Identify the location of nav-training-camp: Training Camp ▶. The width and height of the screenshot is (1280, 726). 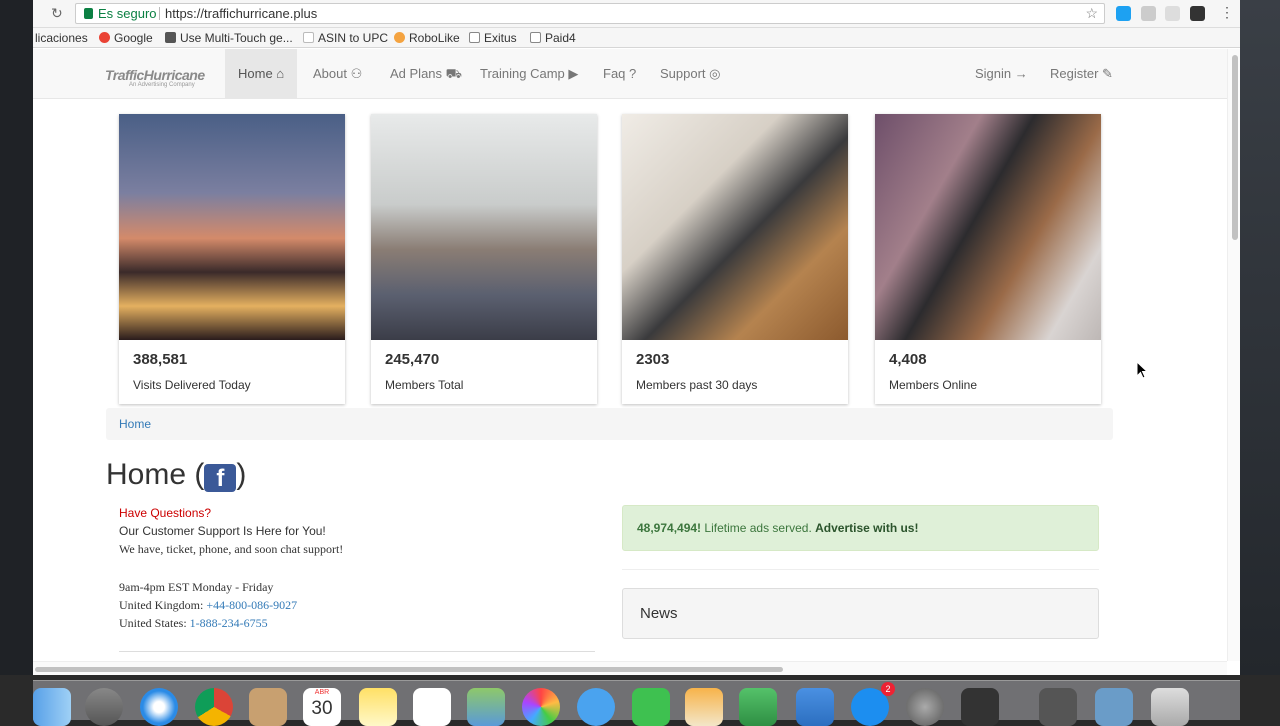
(529, 74).